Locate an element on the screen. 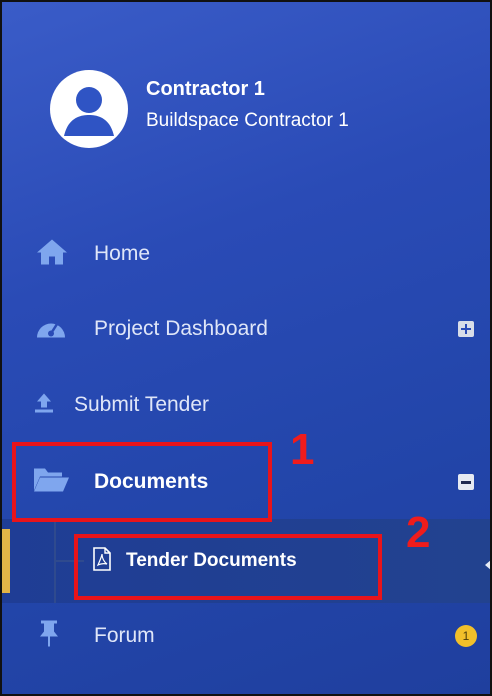  user-name: Contractor 1 is located at coordinates (205, 89).